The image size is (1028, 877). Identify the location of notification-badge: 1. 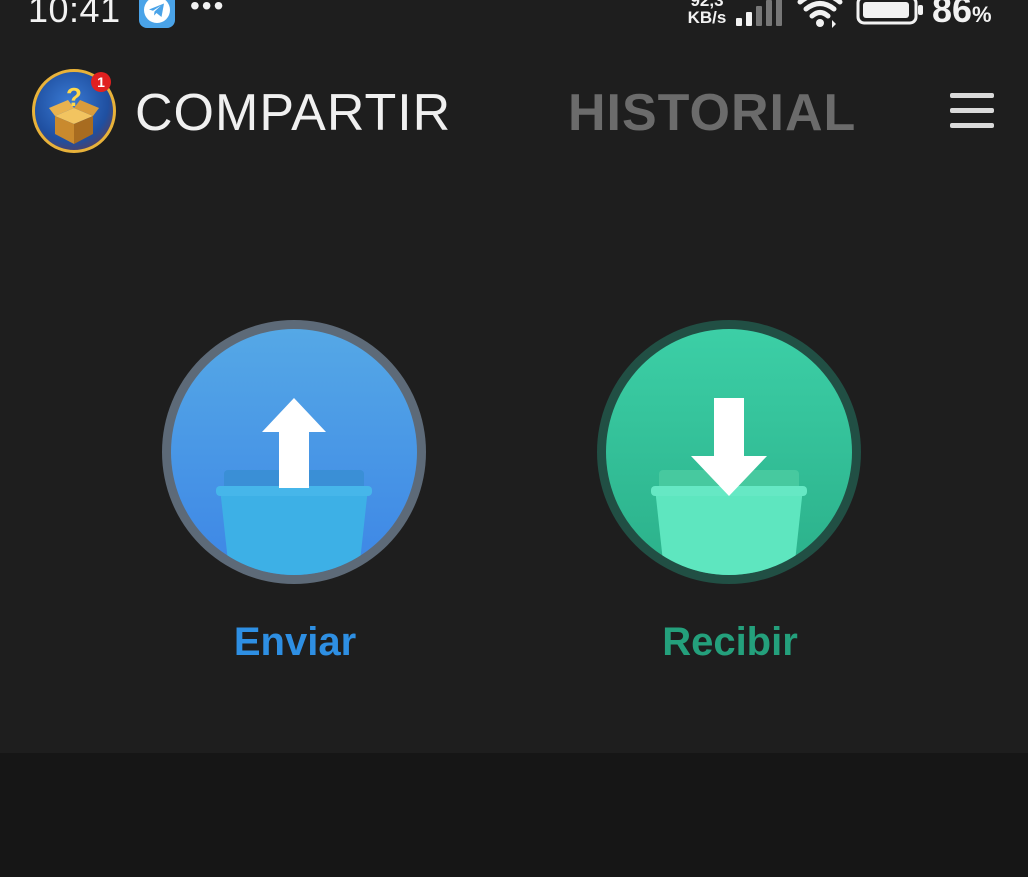
(101, 82).